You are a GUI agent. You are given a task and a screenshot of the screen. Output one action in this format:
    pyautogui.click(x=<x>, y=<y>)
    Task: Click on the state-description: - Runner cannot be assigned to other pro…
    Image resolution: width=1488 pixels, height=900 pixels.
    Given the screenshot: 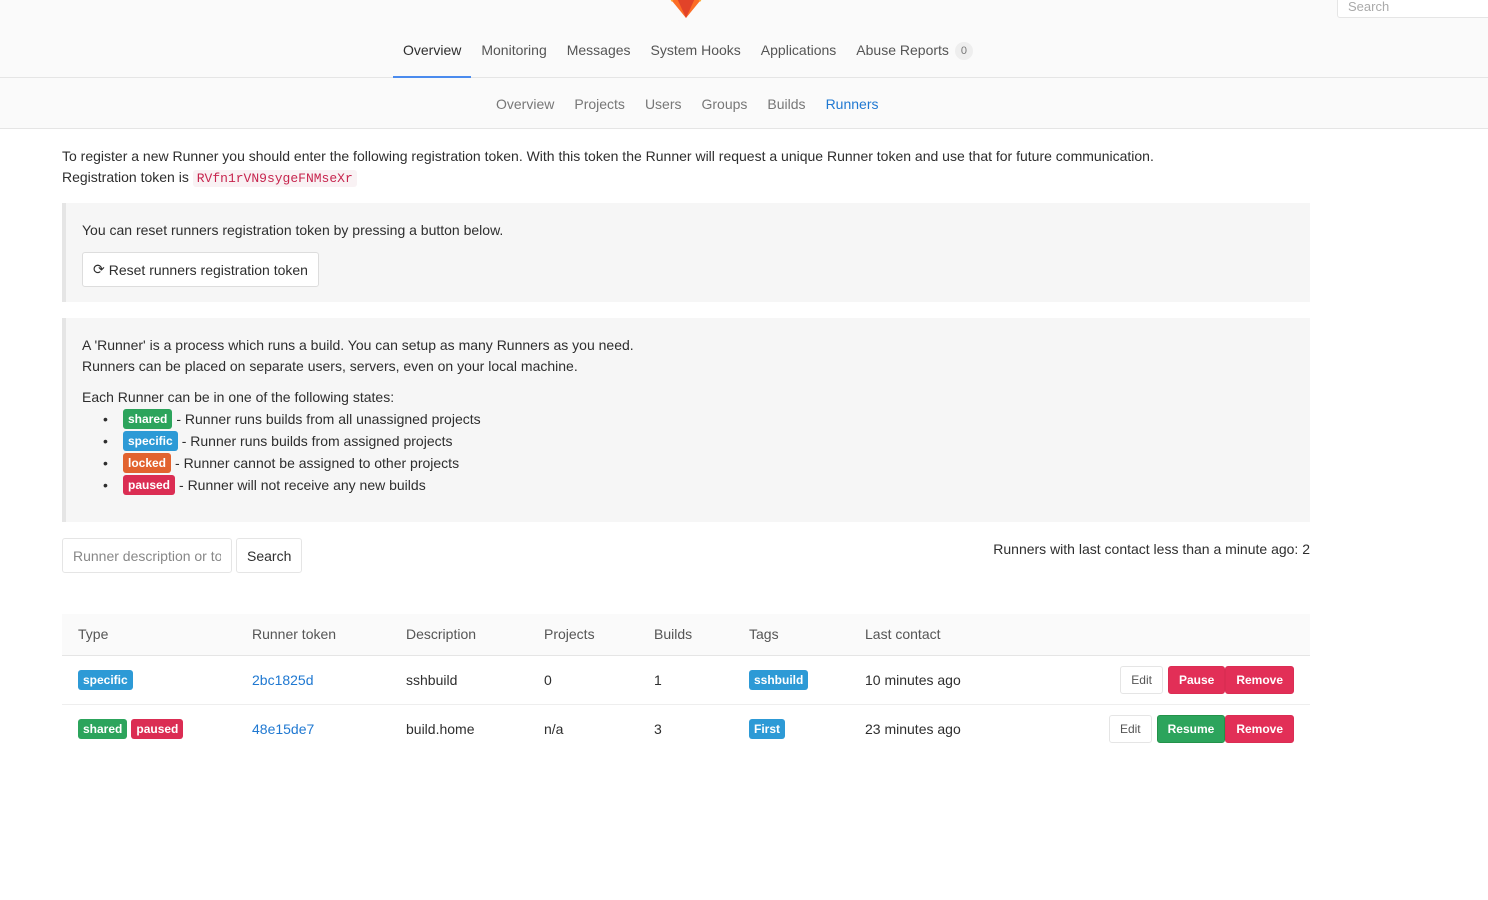 What is the action you would take?
    pyautogui.click(x=317, y=463)
    